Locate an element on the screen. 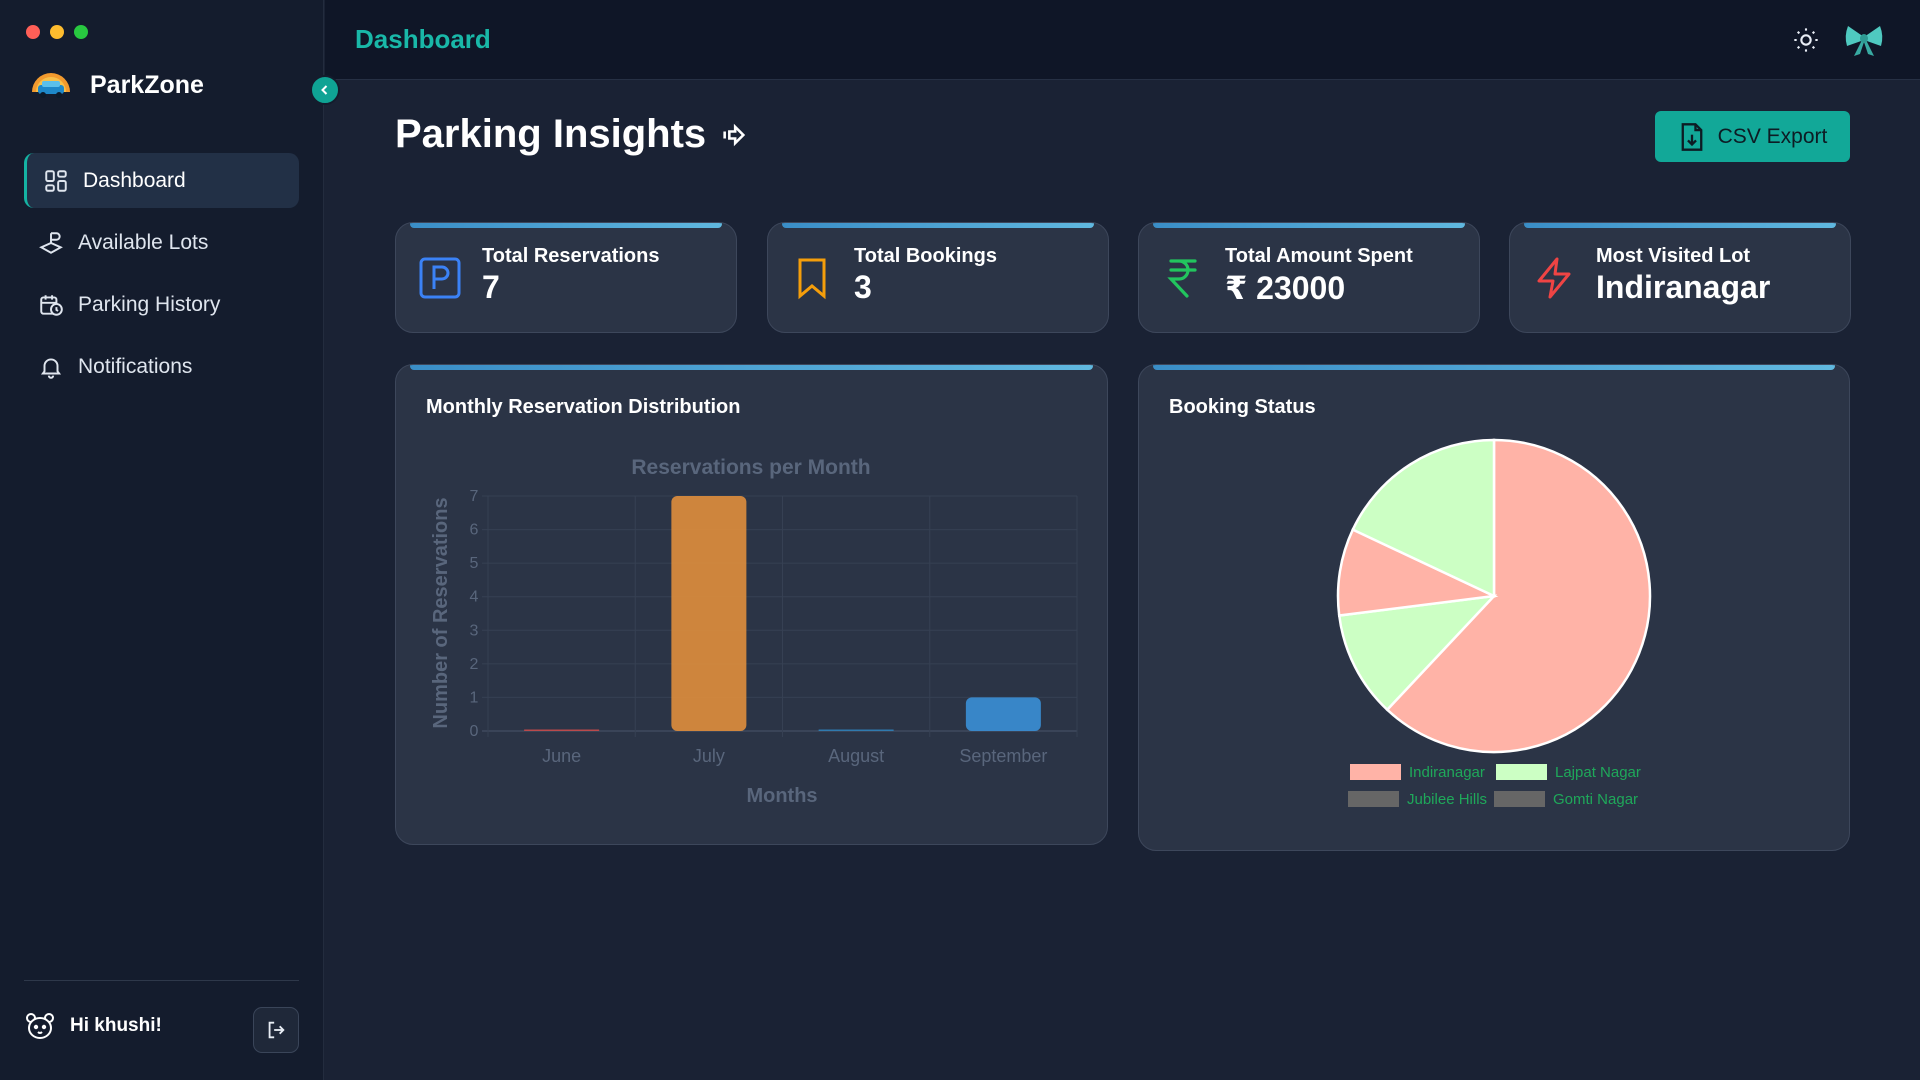 This screenshot has height=1080, width=1920. collapse-sidebar-button is located at coordinates (325, 90).